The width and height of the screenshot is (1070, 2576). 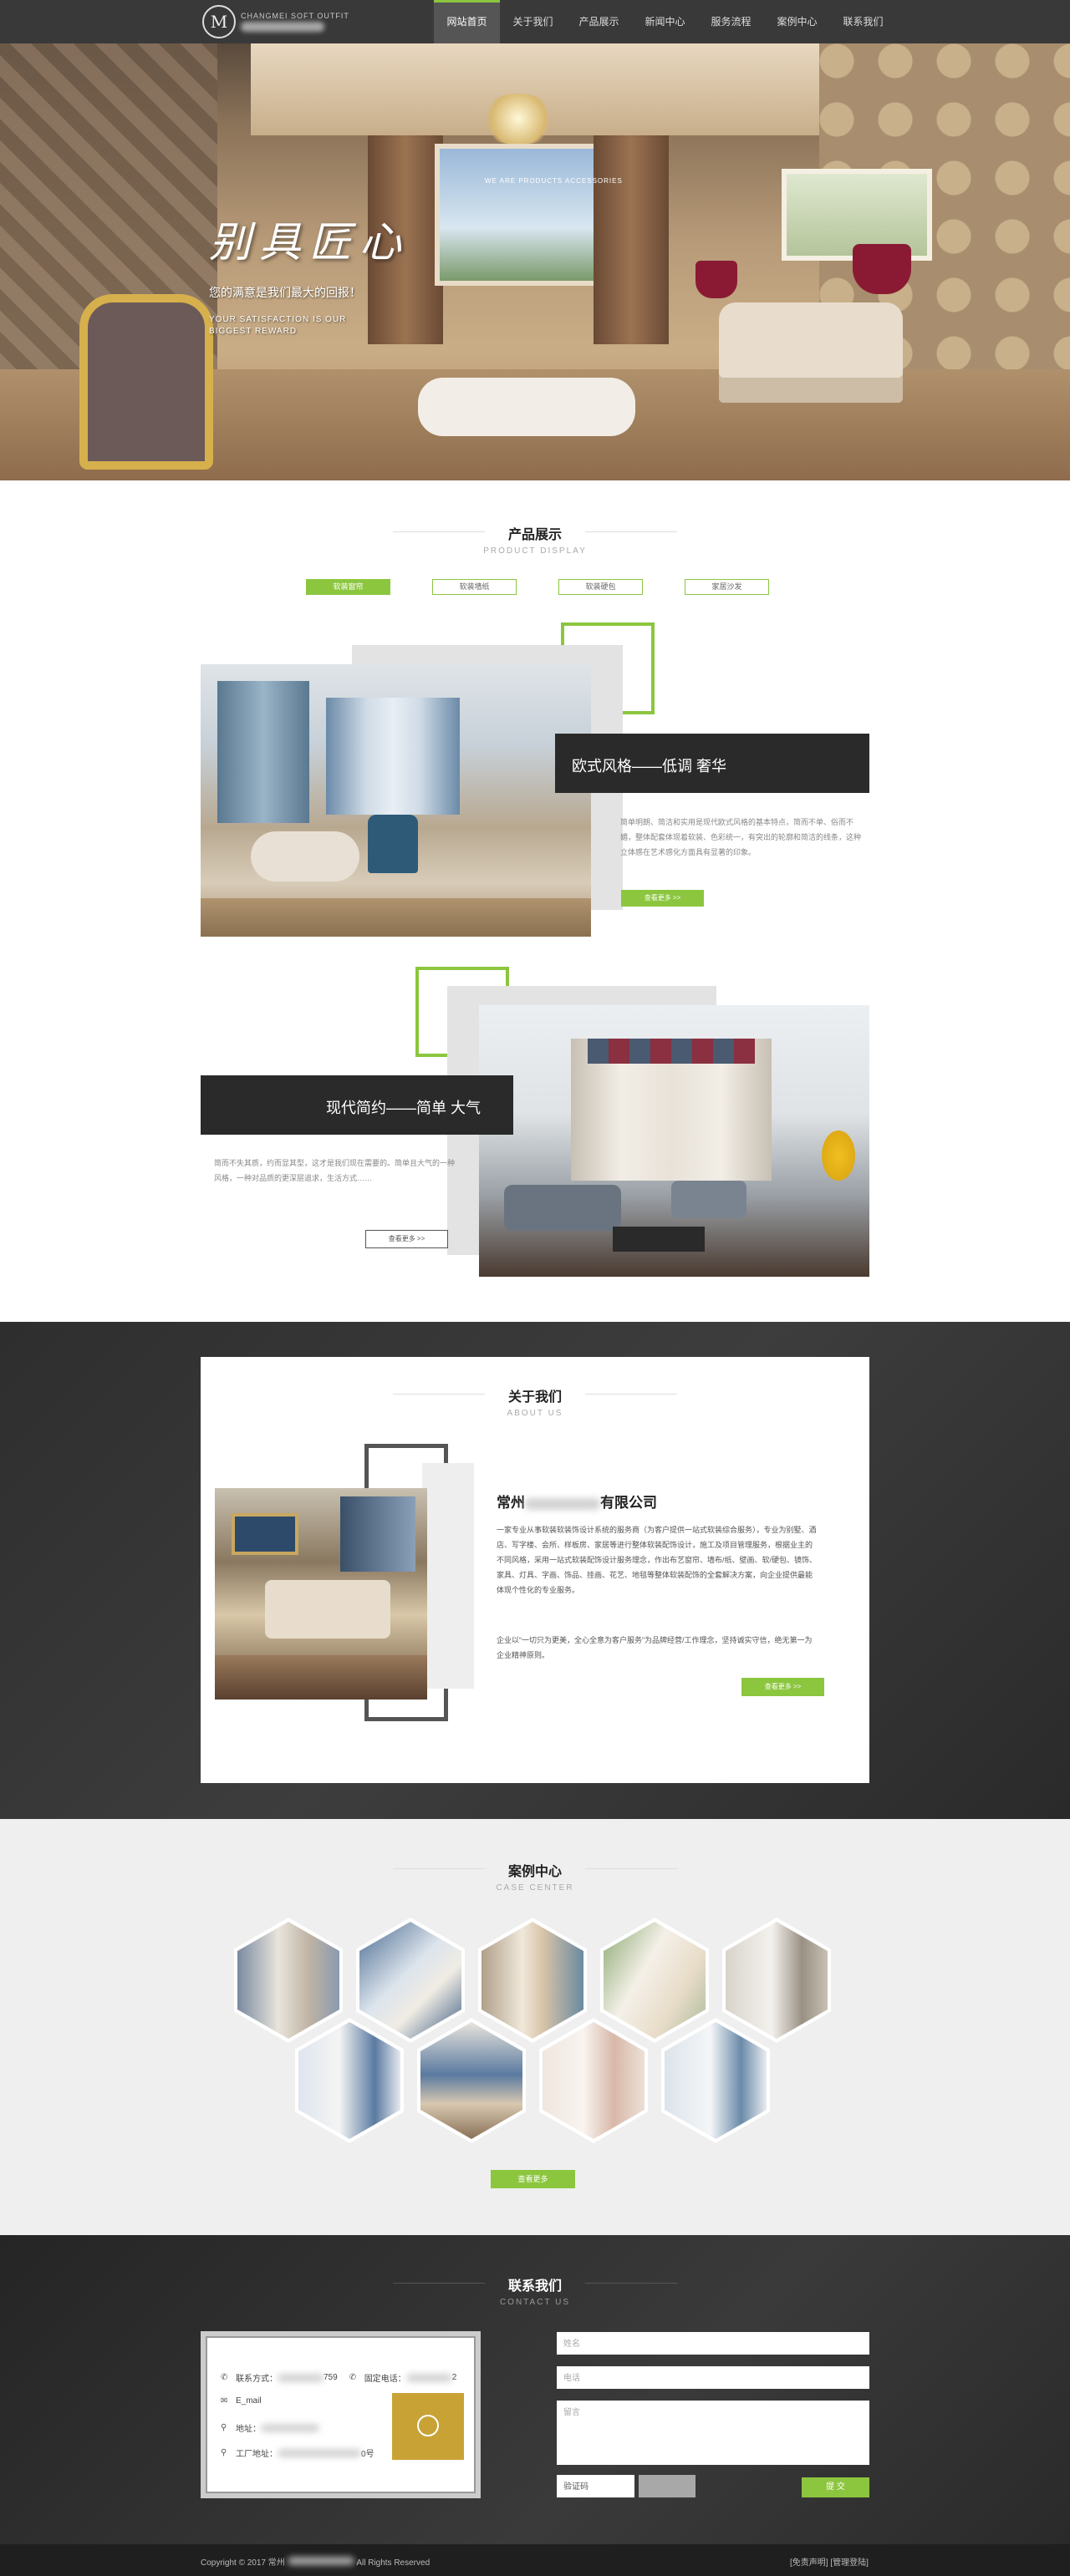 I want to click on logo-icon: M, so click(x=219, y=21).